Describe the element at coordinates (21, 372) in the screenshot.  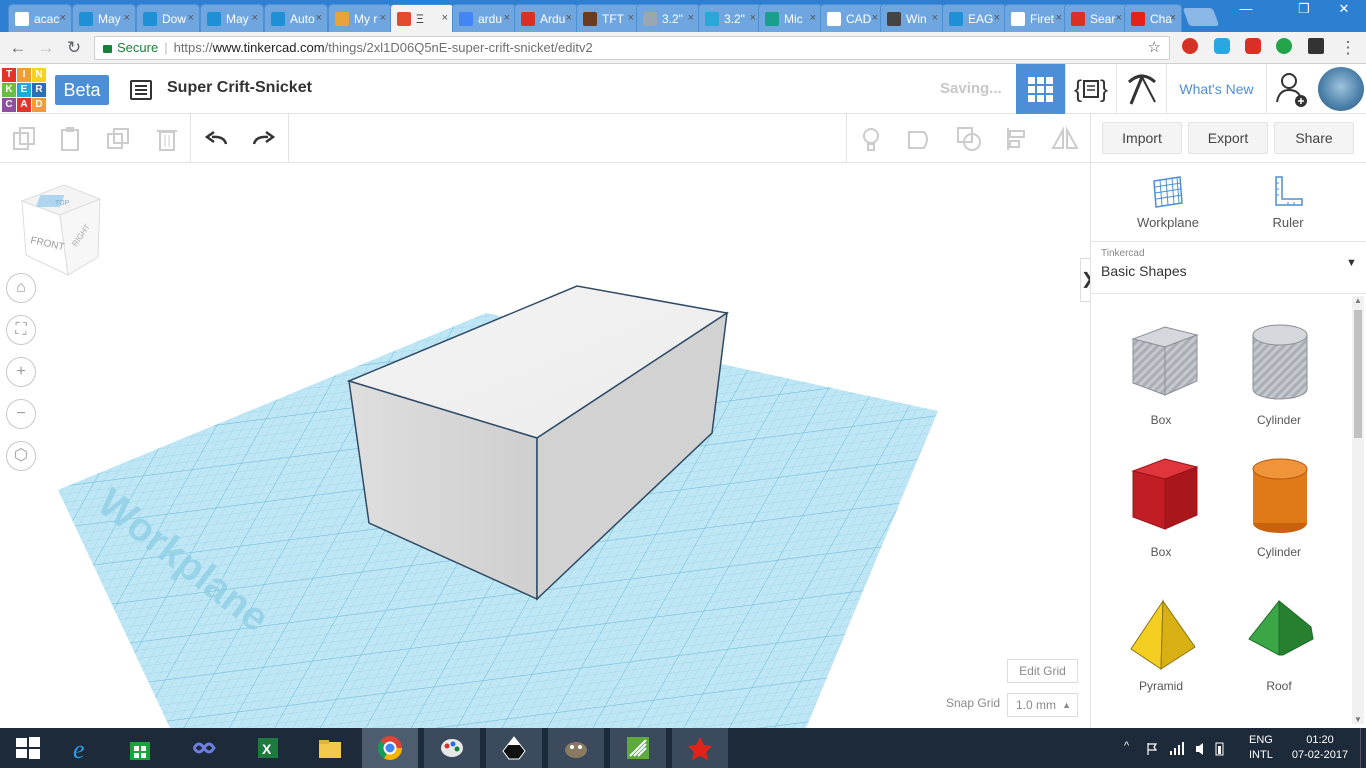
I see `zoom-in-icon: +` at that location.